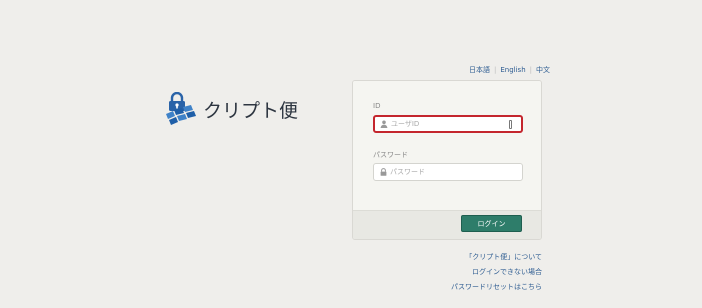  I want to click on id-field, so click(448, 124).